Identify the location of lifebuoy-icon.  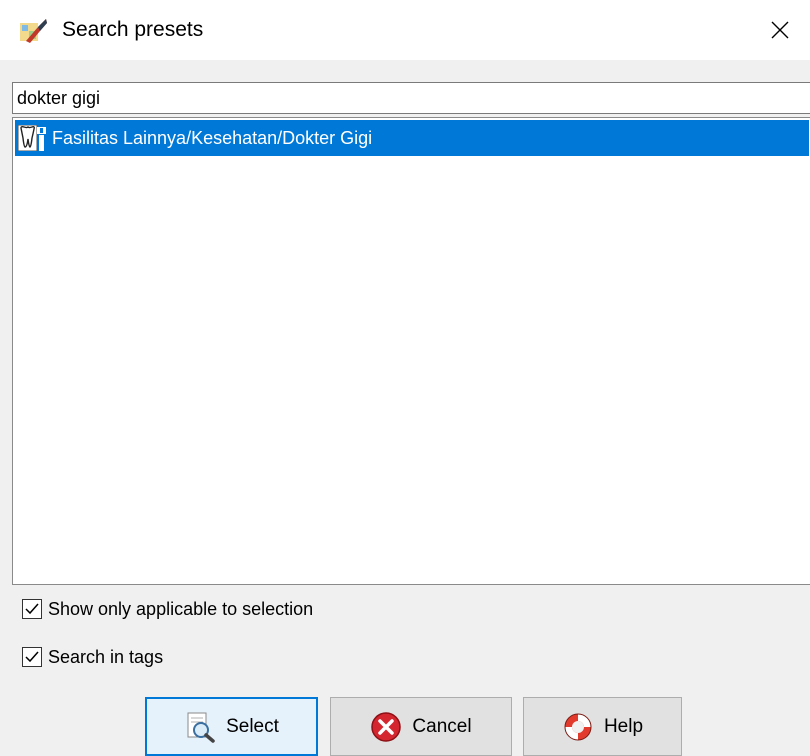
(578, 726).